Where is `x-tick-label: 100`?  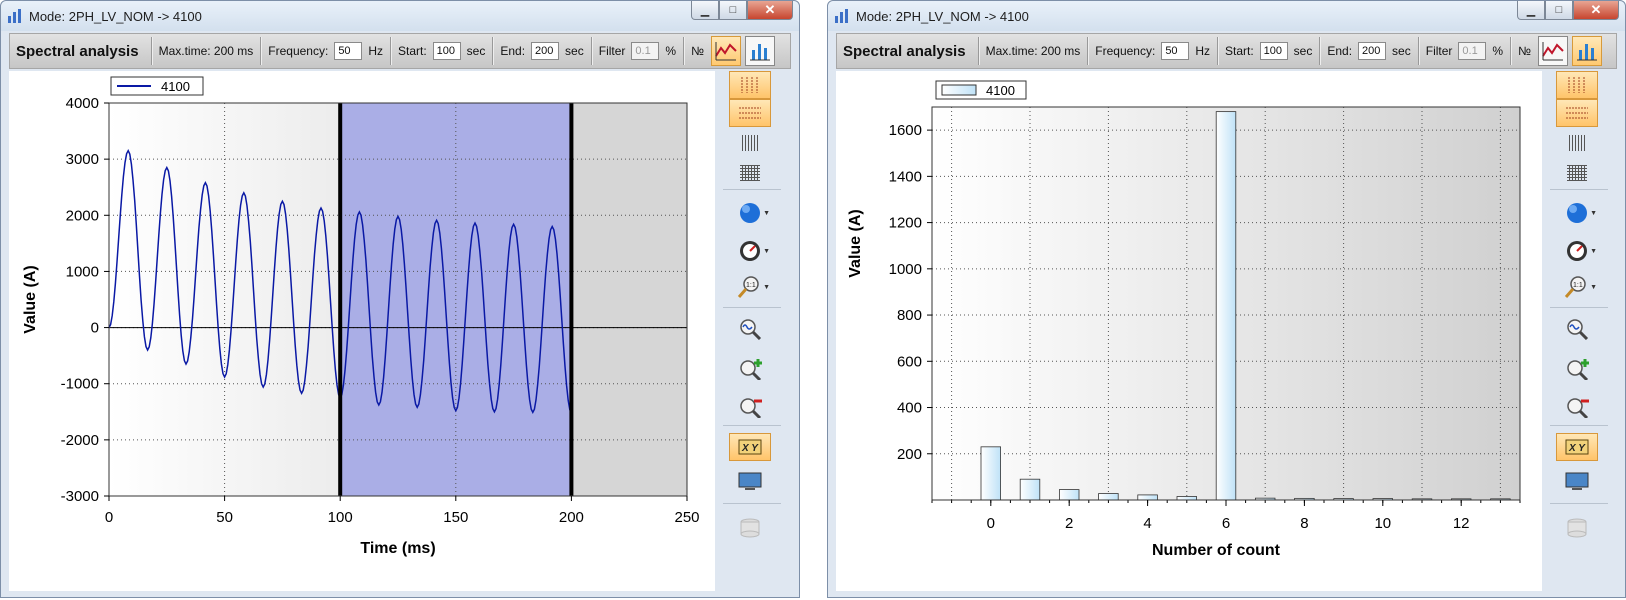 x-tick-label: 100 is located at coordinates (340, 517).